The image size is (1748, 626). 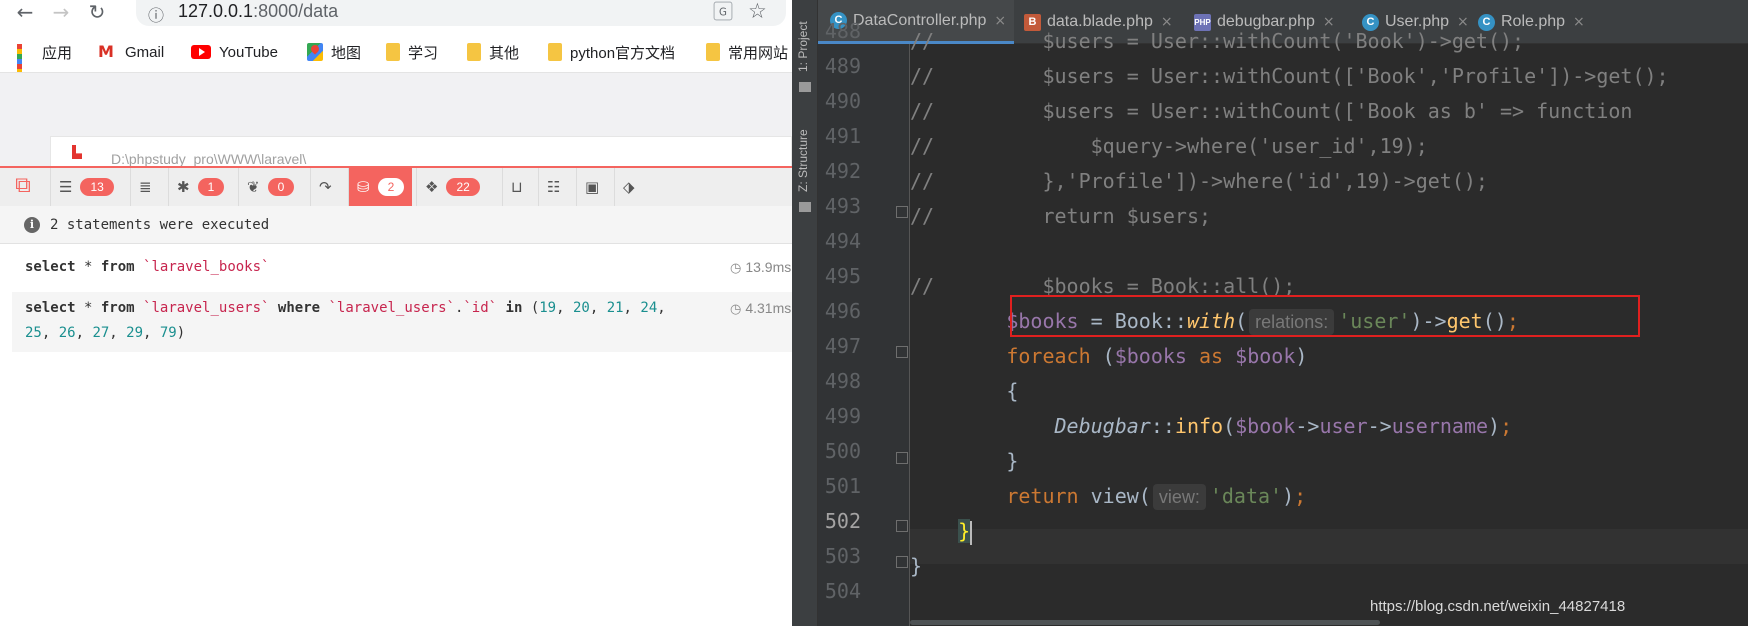 What do you see at coordinates (611, 52) in the screenshot?
I see `bookmark-folder-python-docs: python官方文档` at bounding box center [611, 52].